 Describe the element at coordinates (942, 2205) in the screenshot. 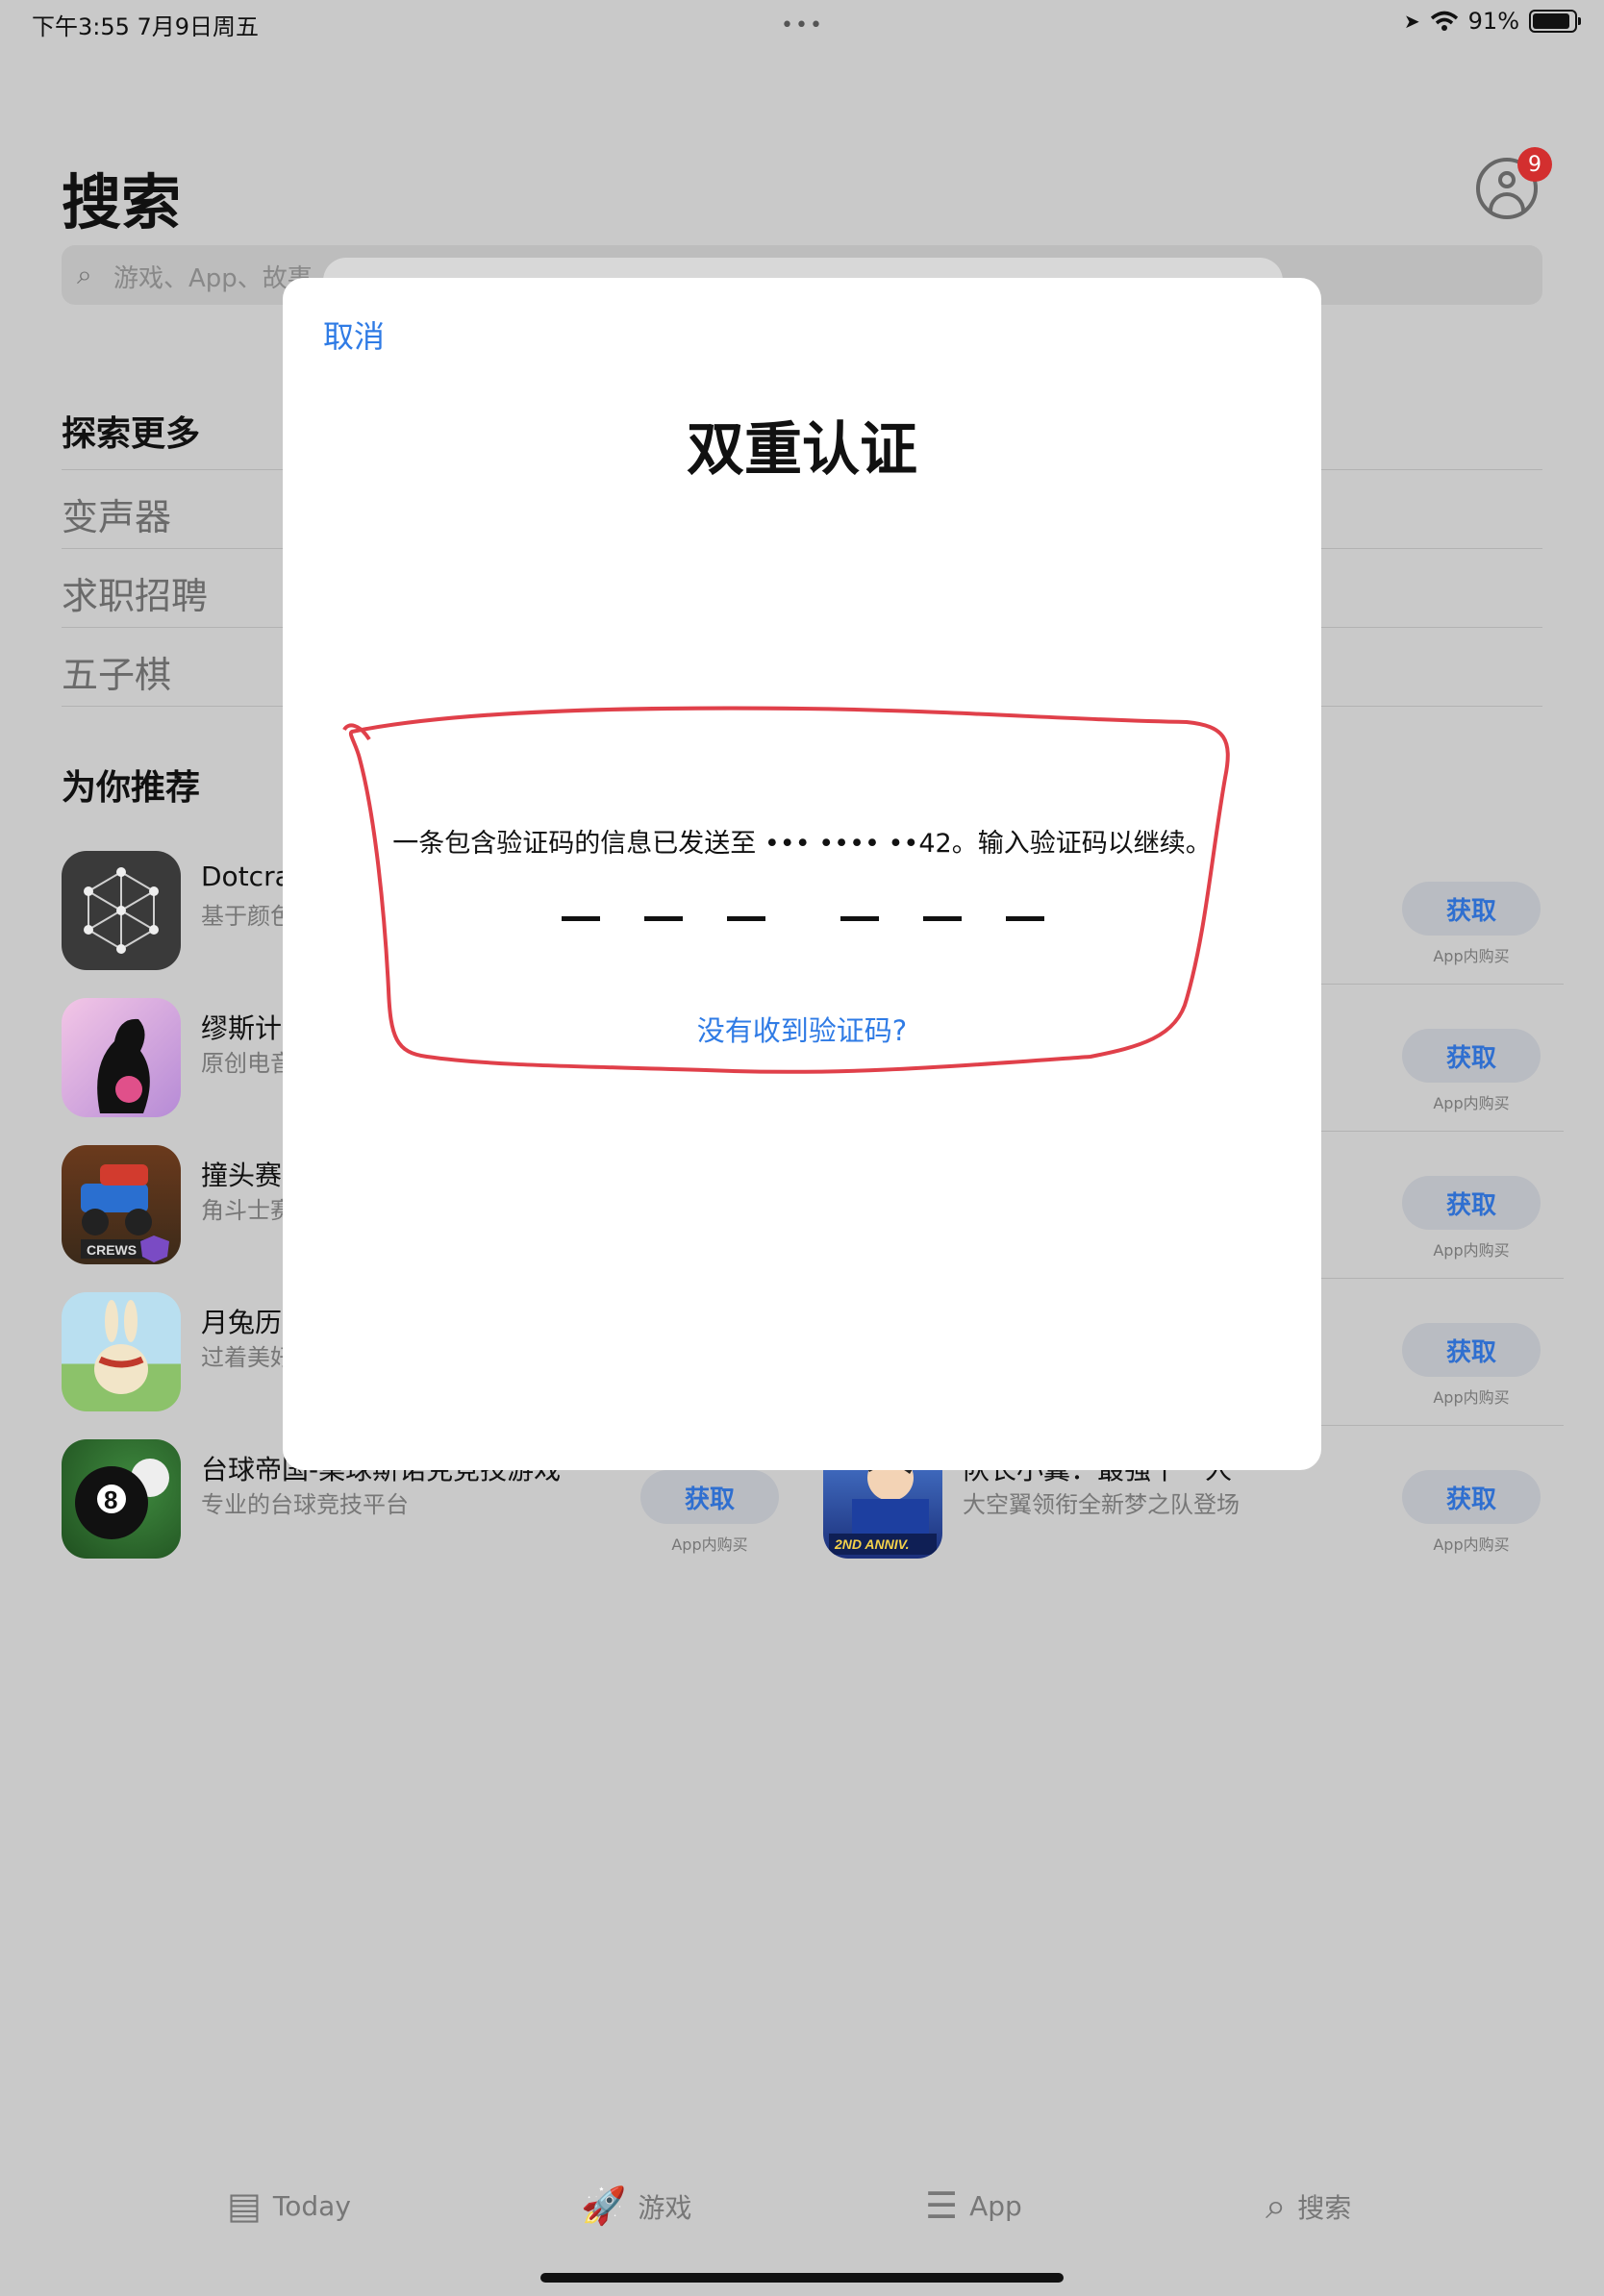

I see `layers-icon: ☰` at that location.